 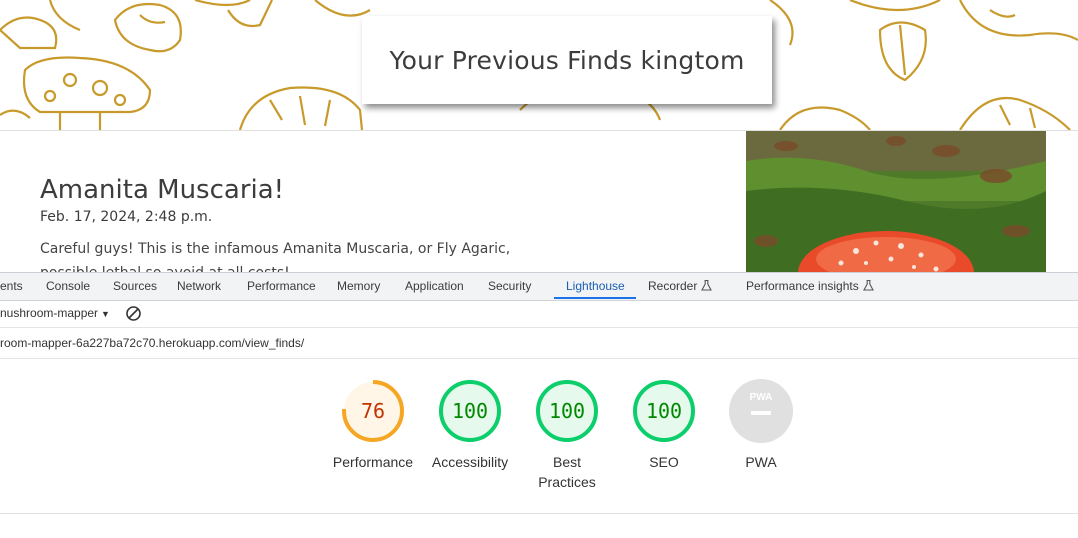 I want to click on tab-lighthouse: Lighthouse, so click(x=595, y=286).